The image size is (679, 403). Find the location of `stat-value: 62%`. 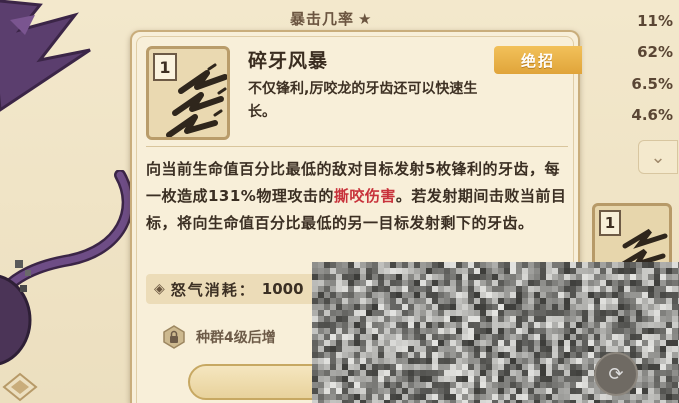

stat-value: 62% is located at coordinates (655, 52).